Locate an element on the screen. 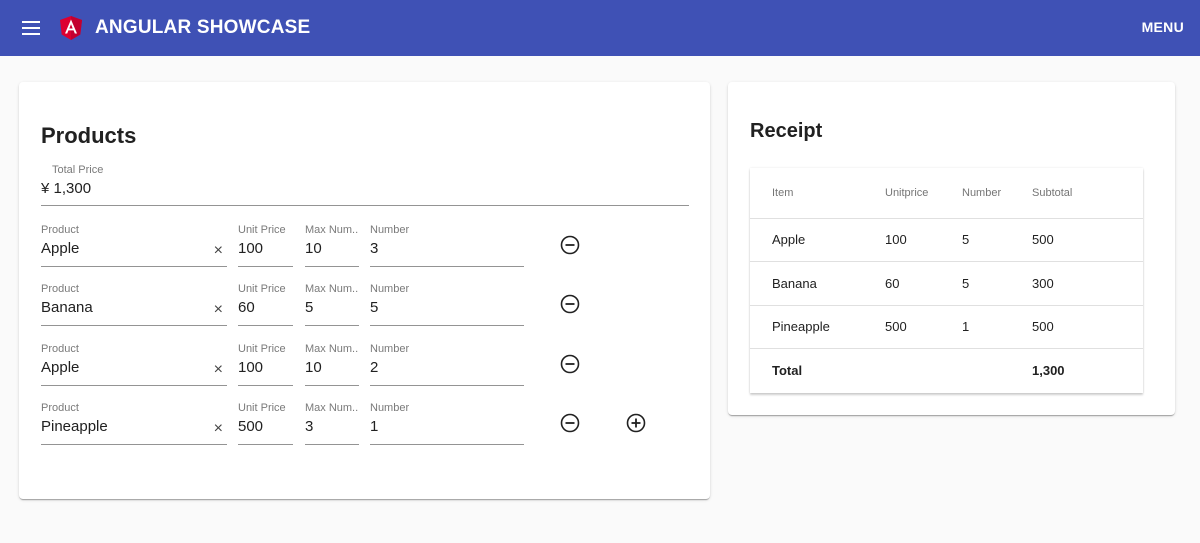  angular-logo-icon is located at coordinates (71, 28).